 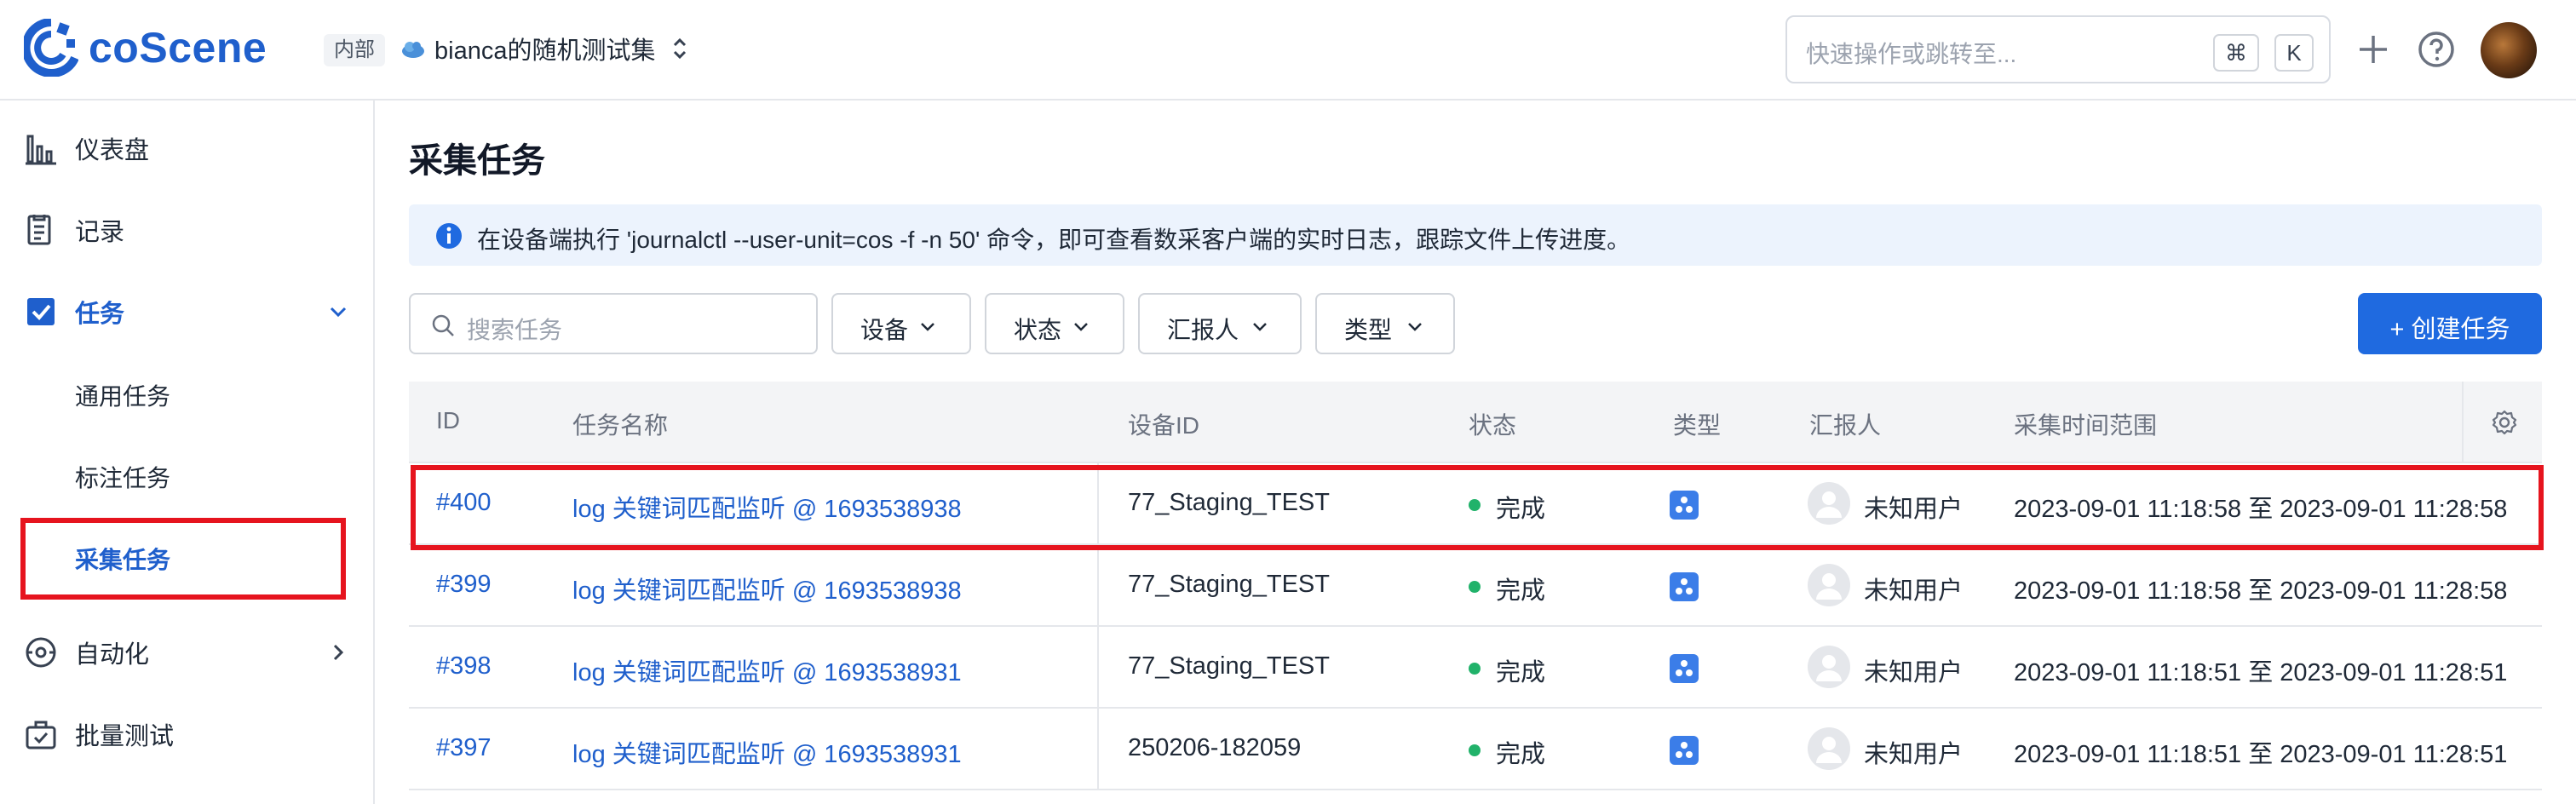 I want to click on top-header: coScene 内部 bianca的随机测试集 快速操作或跳转至... ⌘ K, so click(x=1288, y=50).